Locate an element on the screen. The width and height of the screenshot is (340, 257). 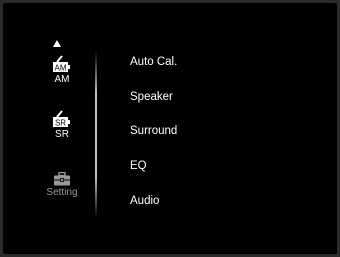
am-preset-icon: AM is located at coordinates (61, 64).